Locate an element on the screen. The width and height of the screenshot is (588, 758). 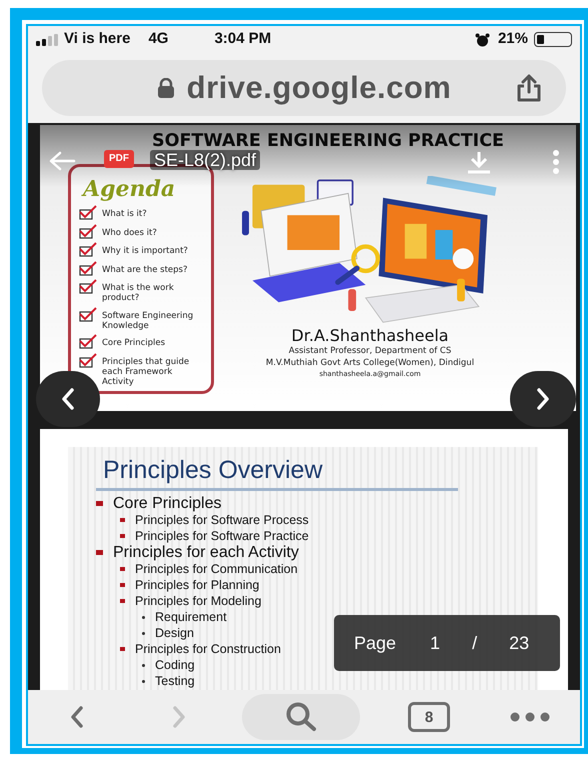
agenda-item: Core Principles is located at coordinates (134, 342).